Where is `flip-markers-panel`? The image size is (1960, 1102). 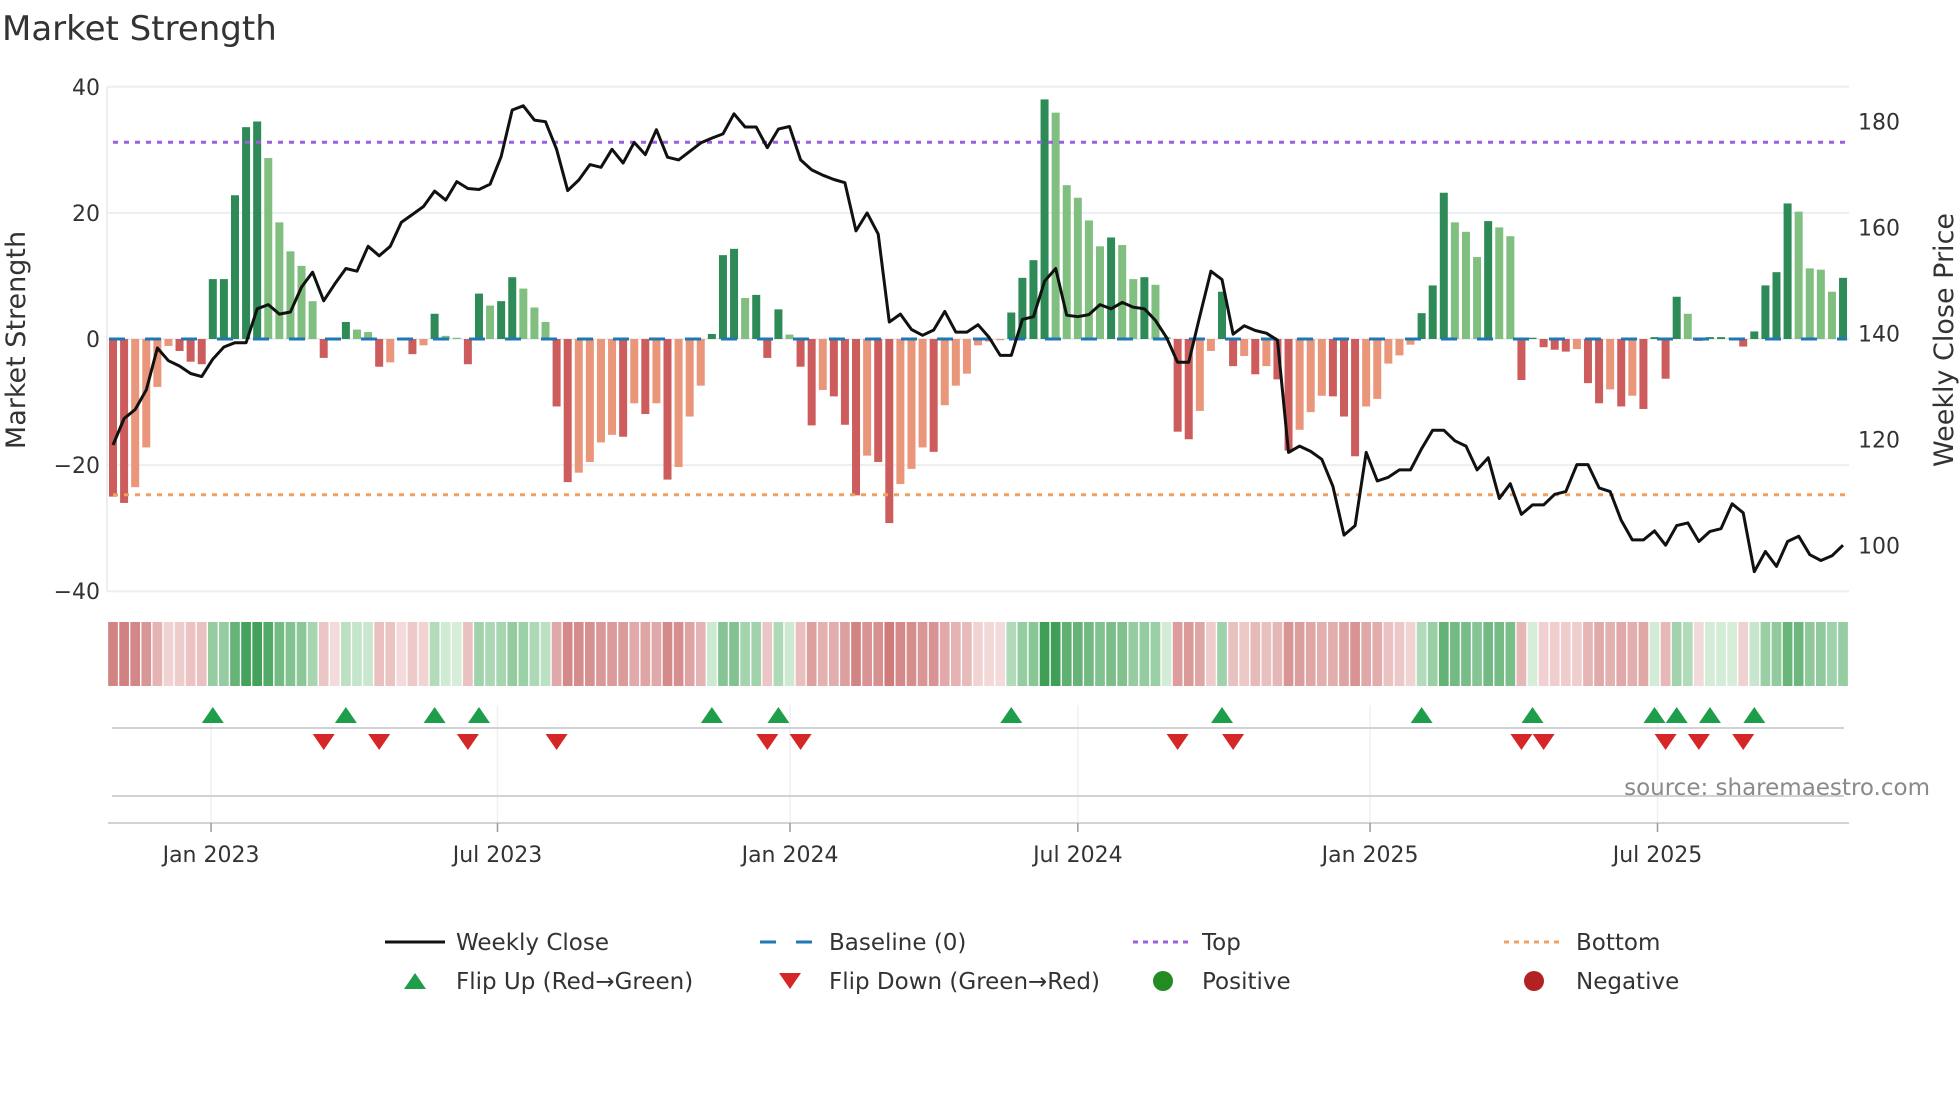 flip-markers-panel is located at coordinates (978, 764).